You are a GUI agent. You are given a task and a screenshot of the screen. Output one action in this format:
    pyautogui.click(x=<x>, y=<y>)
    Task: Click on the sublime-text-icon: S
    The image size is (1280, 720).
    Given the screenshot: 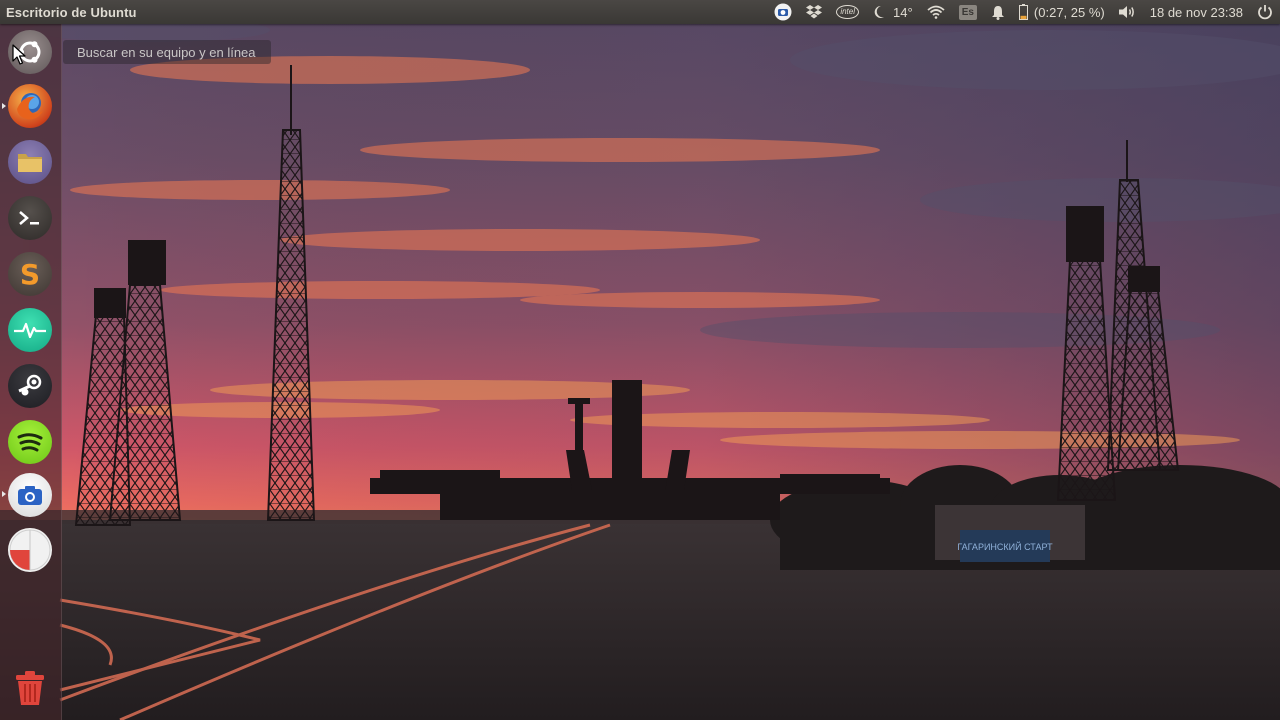 What is the action you would take?
    pyautogui.click(x=30, y=274)
    